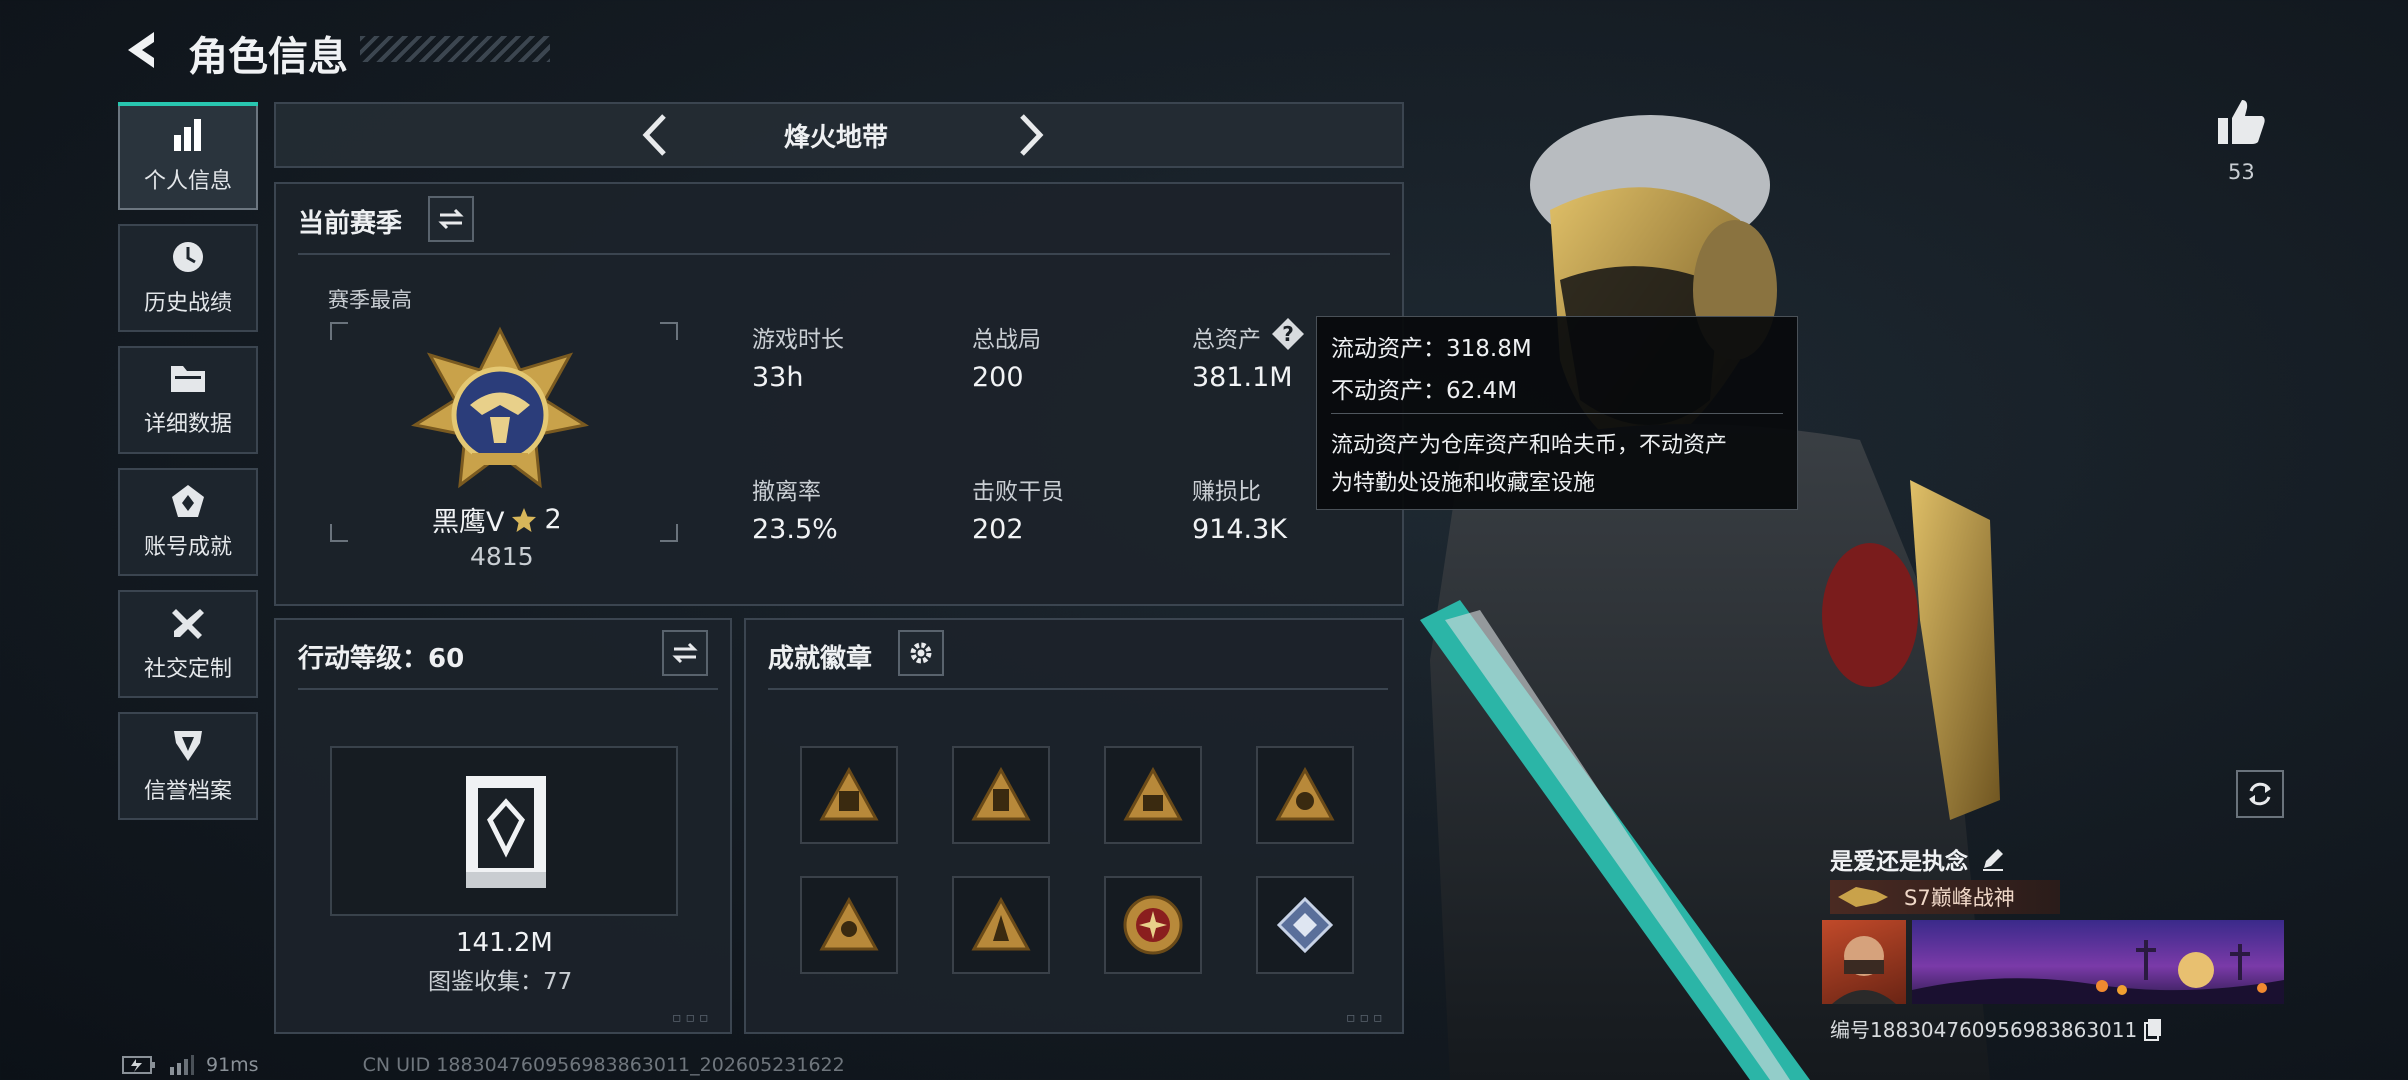 This screenshot has height=1080, width=2408. I want to click on tooltip-fixed: 不动资产：62.4M, so click(1424, 391).